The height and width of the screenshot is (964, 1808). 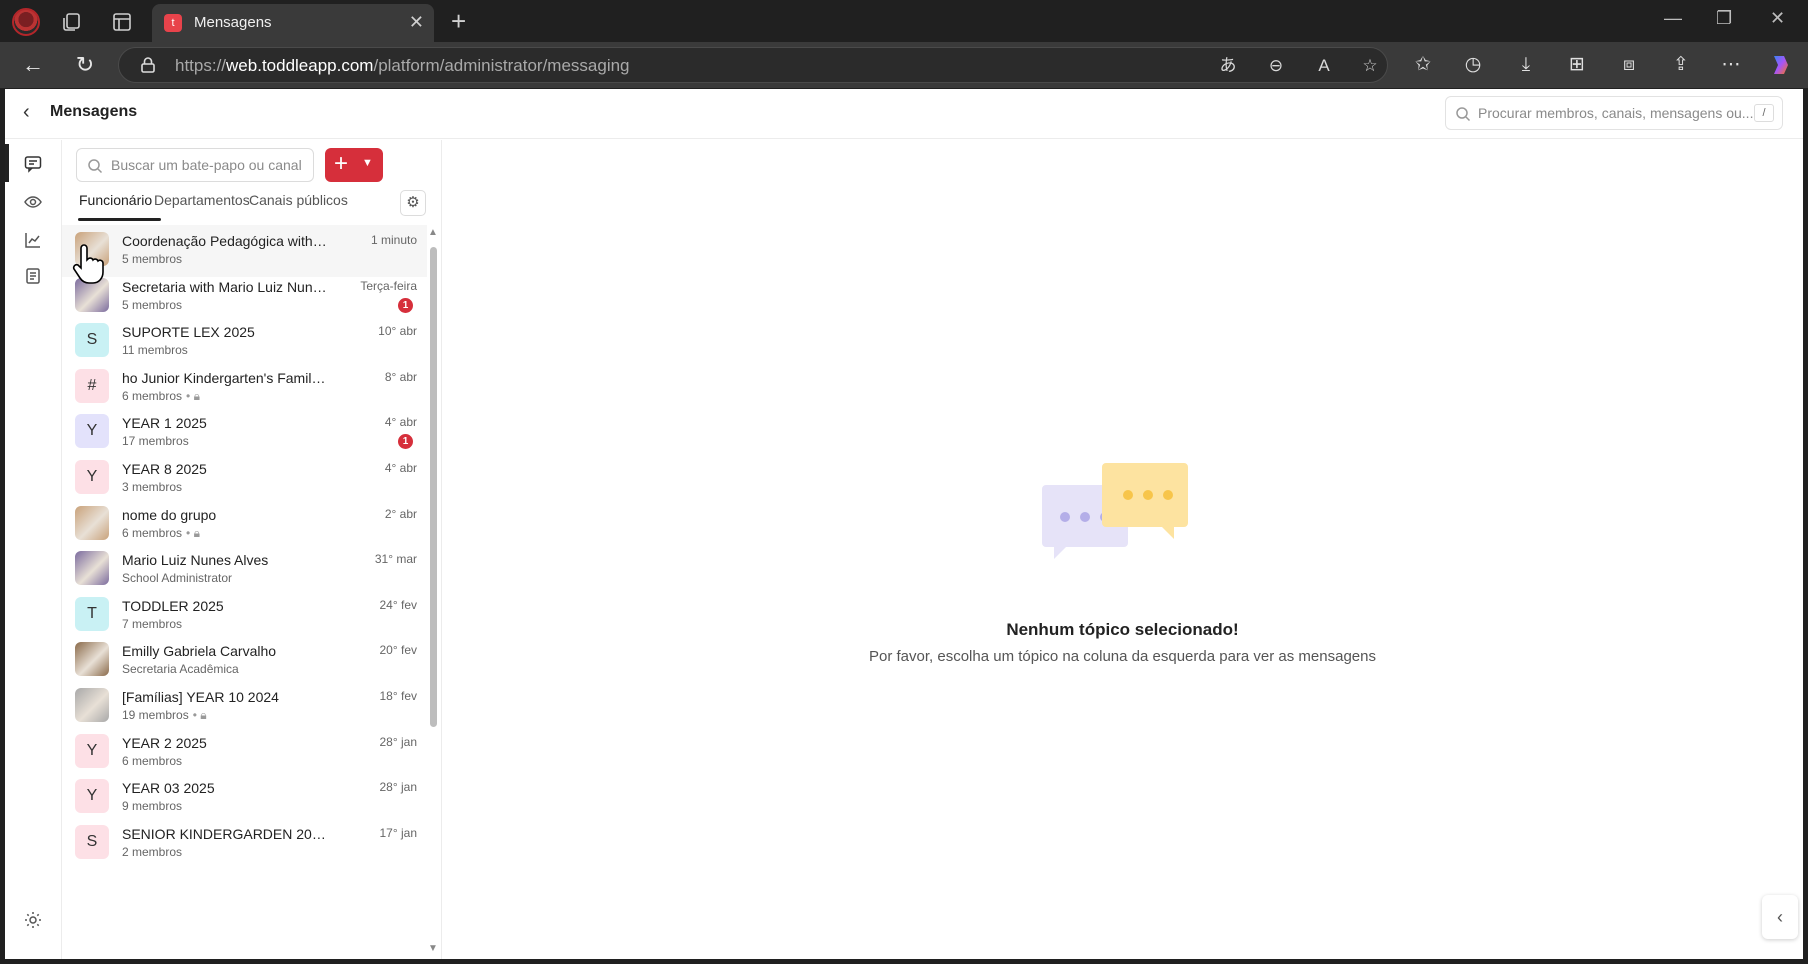 I want to click on browser-tab-active: t Mensagens ✕, so click(x=293, y=23).